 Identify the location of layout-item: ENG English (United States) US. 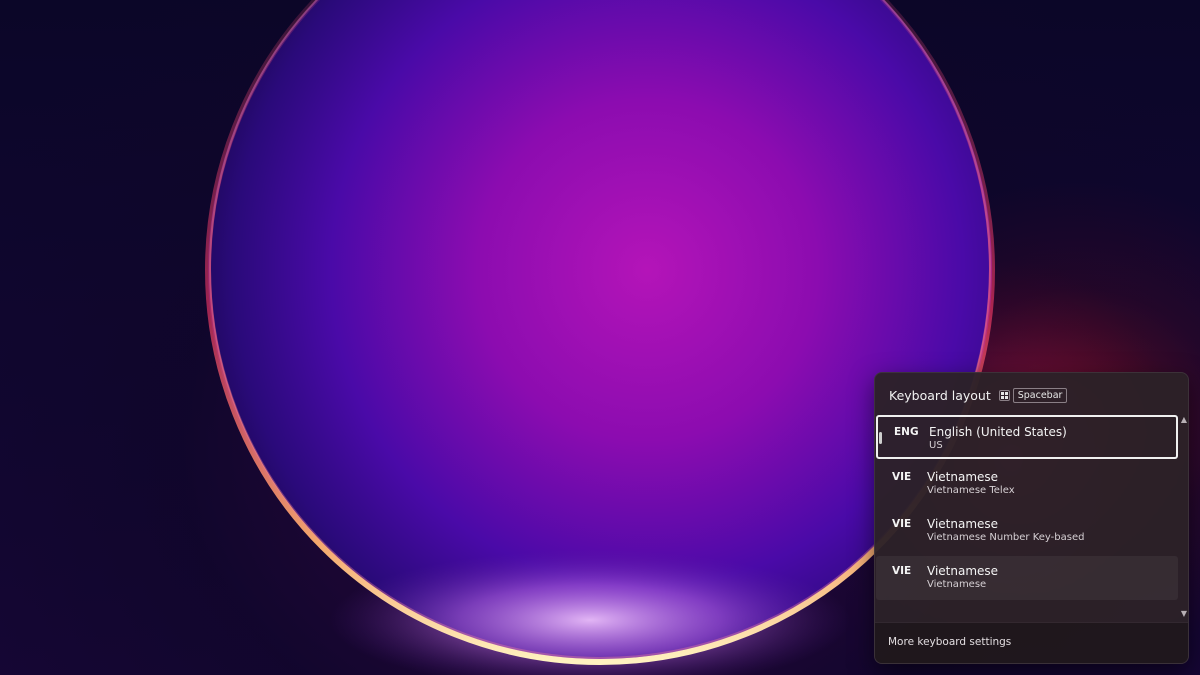
(1027, 437).